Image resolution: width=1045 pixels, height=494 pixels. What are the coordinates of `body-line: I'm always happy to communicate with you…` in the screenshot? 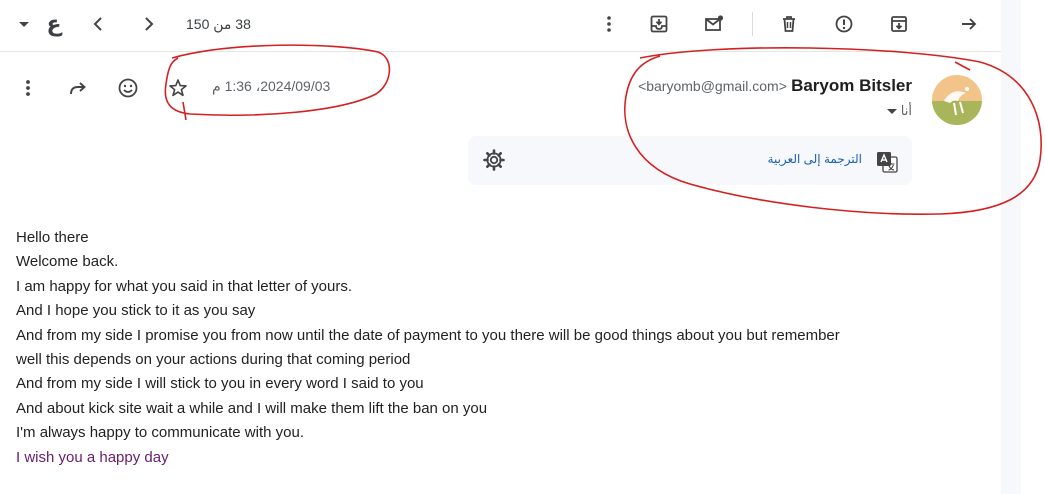 It's located at (160, 433).